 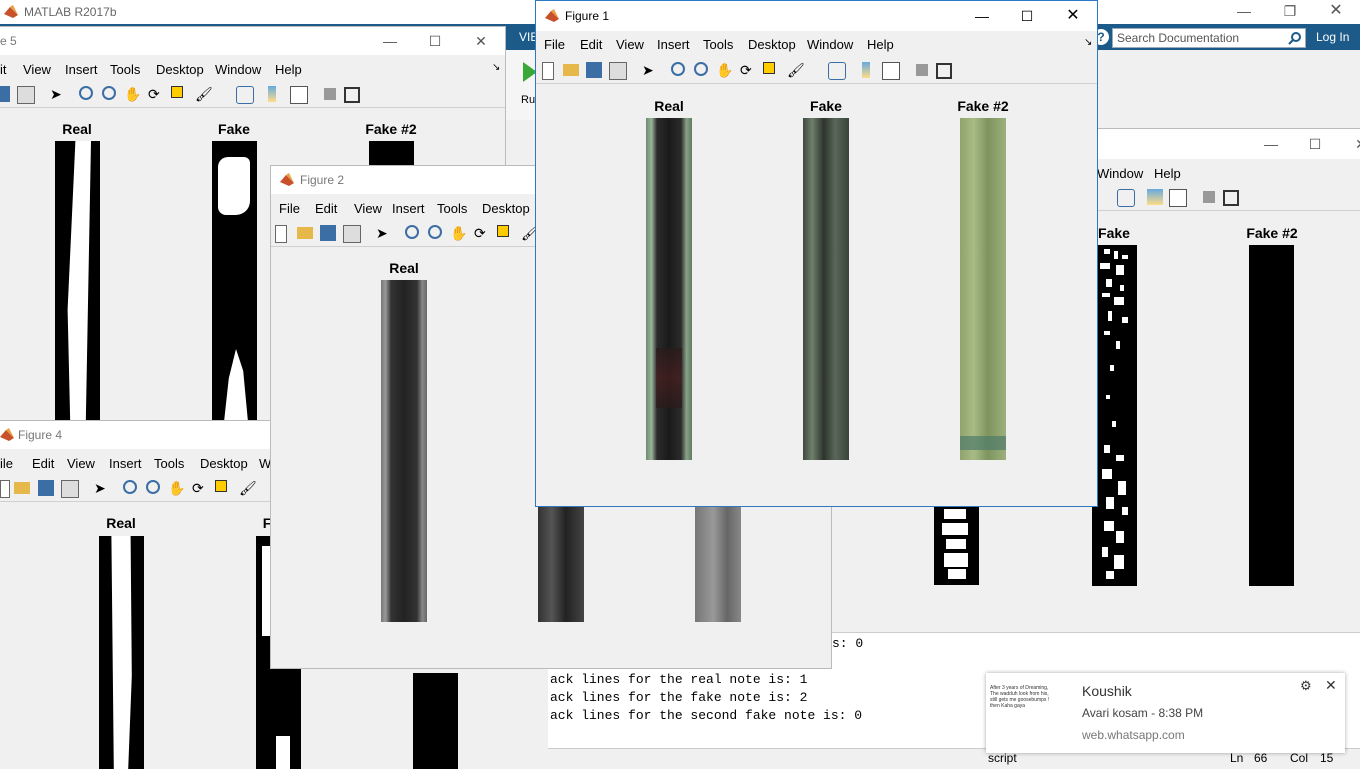 What do you see at coordinates (528, 100) in the screenshot?
I see `run-label: Ru` at bounding box center [528, 100].